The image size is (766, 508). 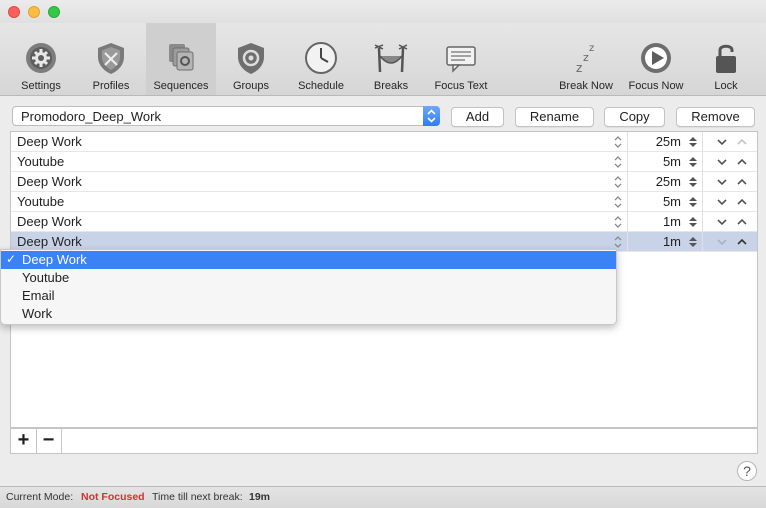 I want to click on add-row-button: +, so click(x=24, y=441).